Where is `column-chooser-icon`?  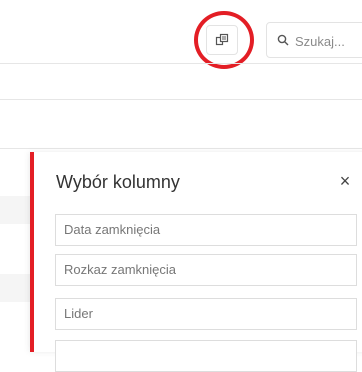 column-chooser-icon is located at coordinates (222, 39).